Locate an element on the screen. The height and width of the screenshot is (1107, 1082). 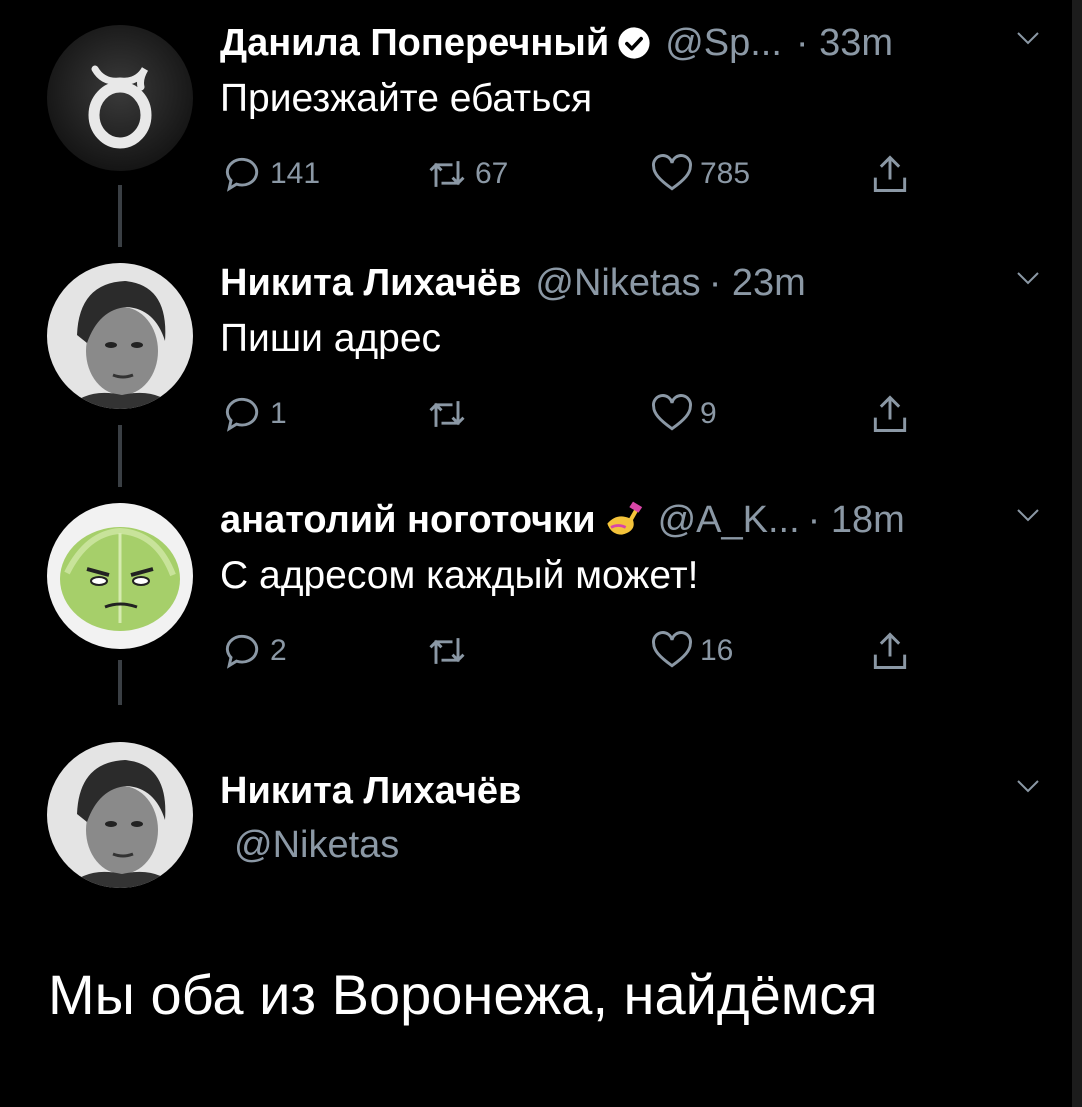
main-tweet-header: Никита Лихачёв @Niketas is located at coordinates (630, 817).